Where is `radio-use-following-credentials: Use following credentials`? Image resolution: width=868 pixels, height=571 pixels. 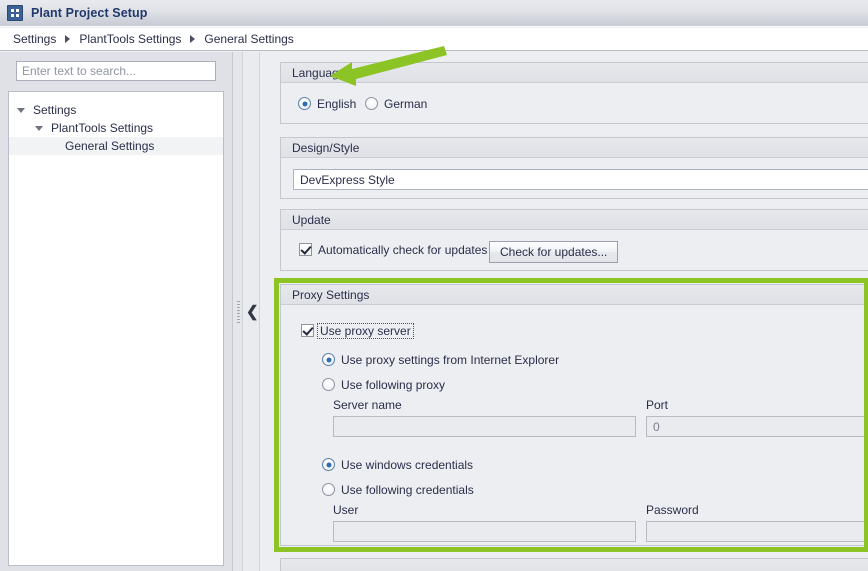 radio-use-following-credentials: Use following credentials is located at coordinates (398, 489).